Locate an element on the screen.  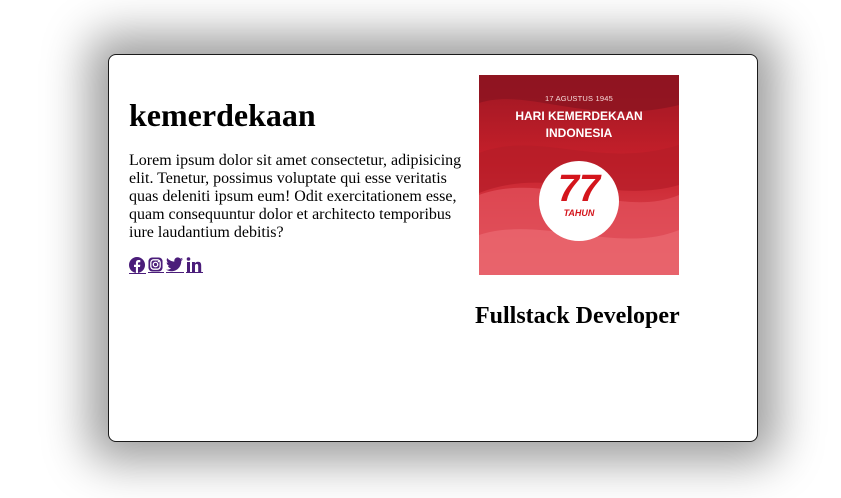
social-links is located at coordinates (297, 265).